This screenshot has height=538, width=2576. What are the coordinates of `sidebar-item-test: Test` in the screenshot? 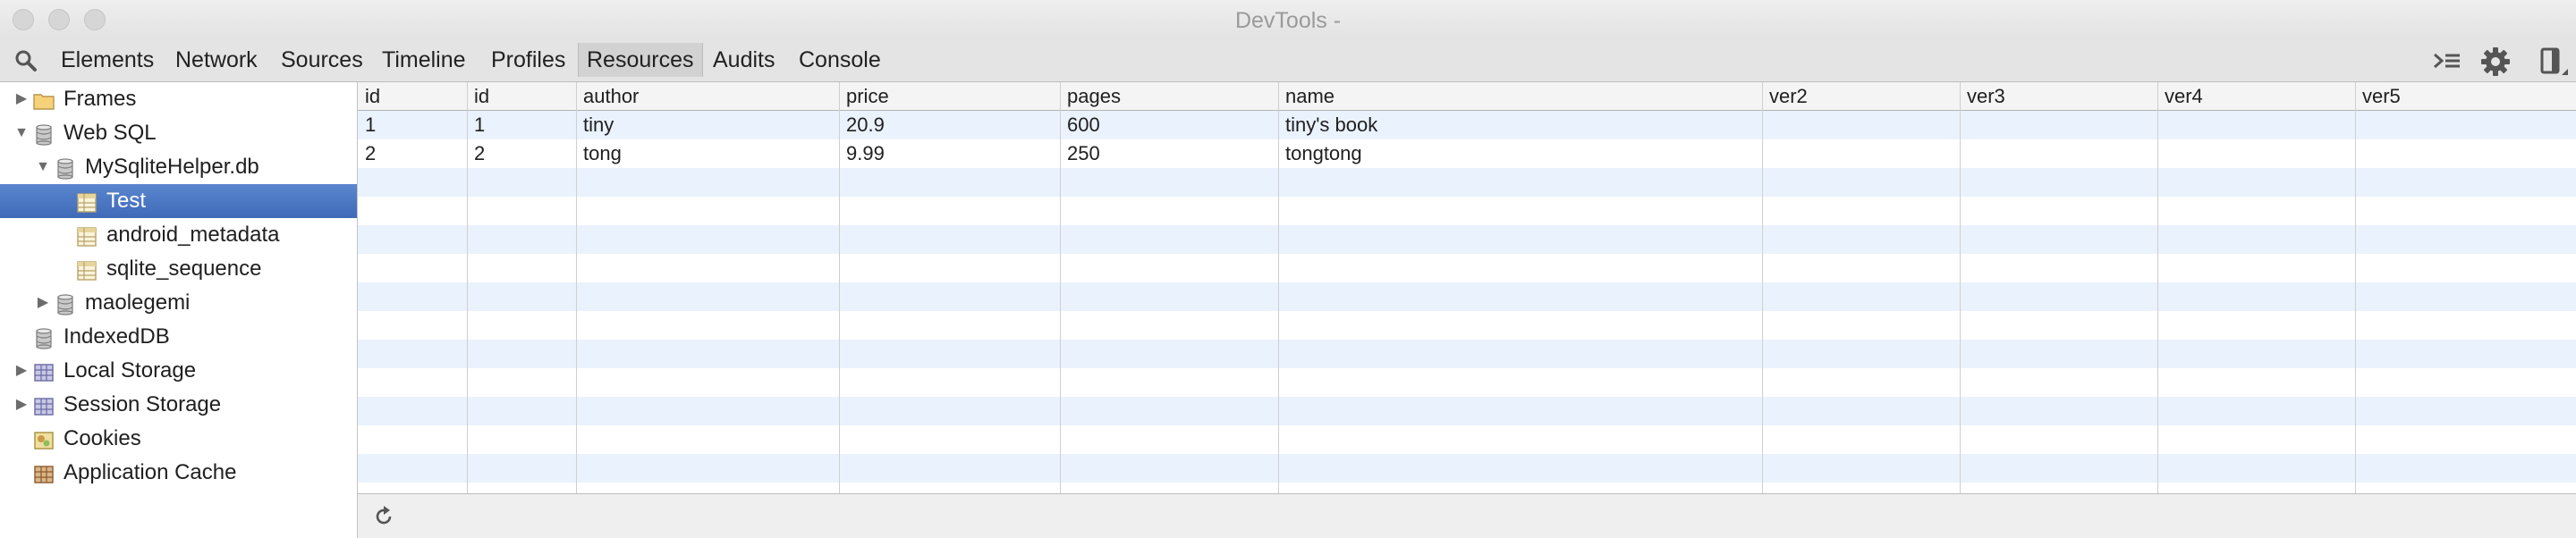 It's located at (178, 201).